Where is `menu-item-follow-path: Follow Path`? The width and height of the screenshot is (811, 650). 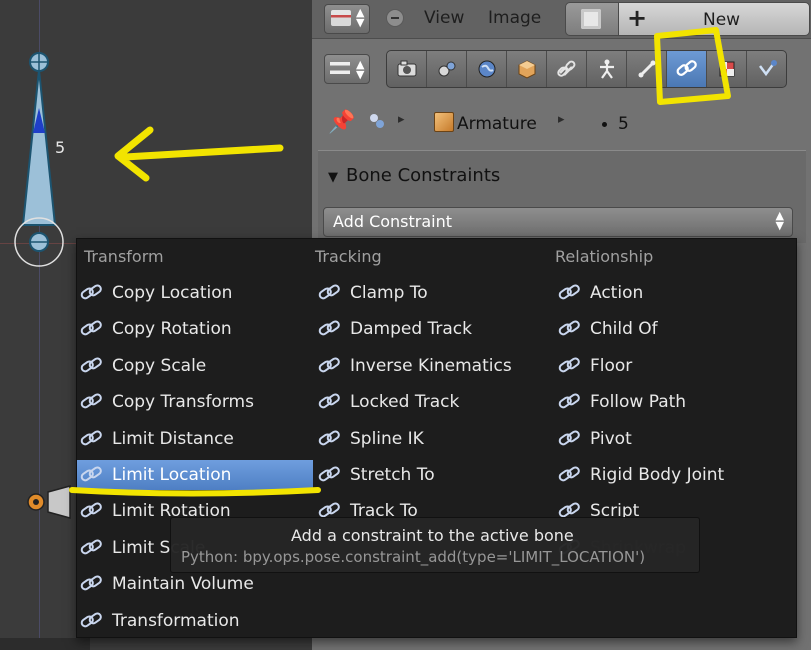
menu-item-follow-path: Follow Path is located at coordinates (622, 402).